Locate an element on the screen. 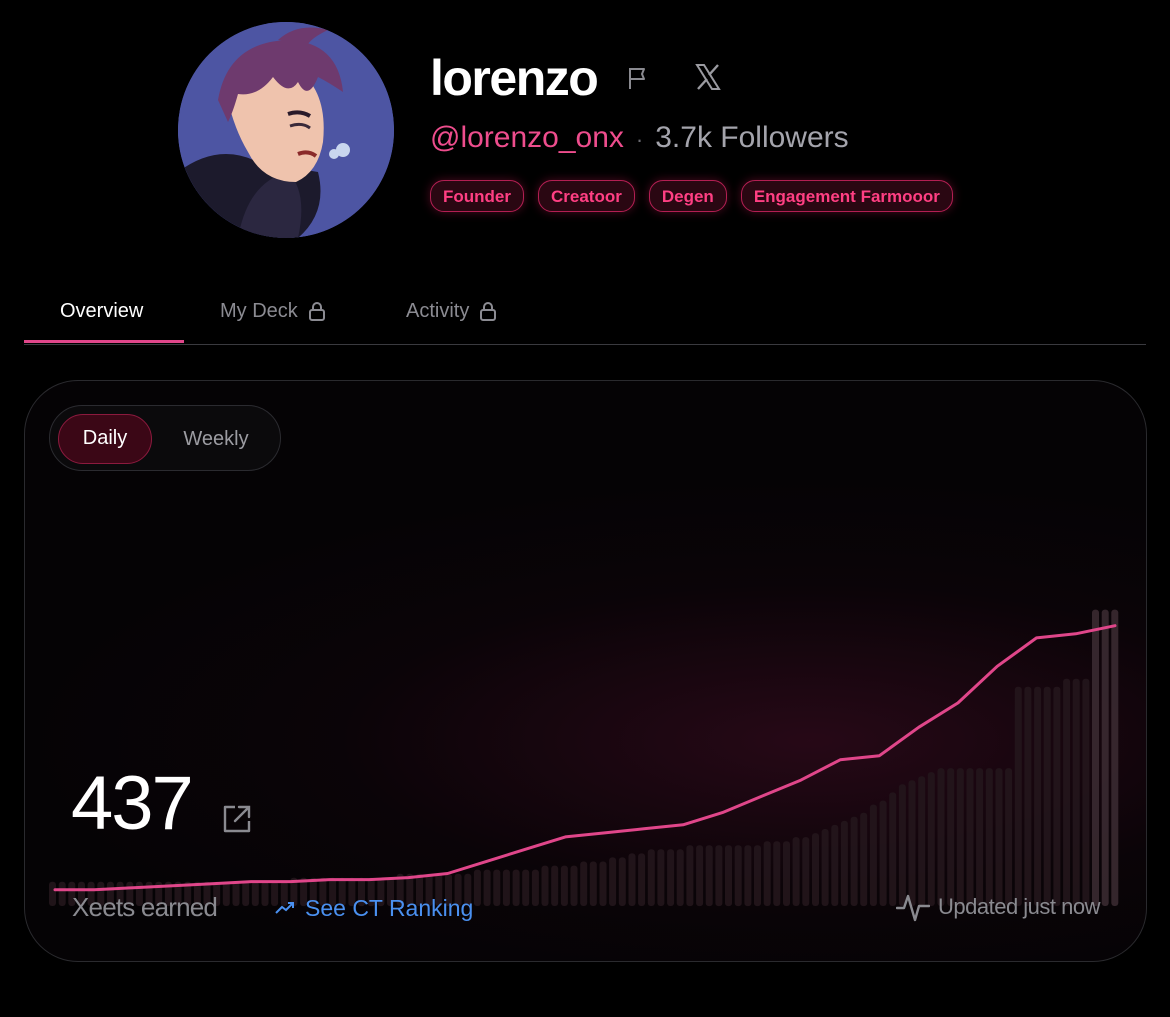  external-link-icon is located at coordinates (237, 819).